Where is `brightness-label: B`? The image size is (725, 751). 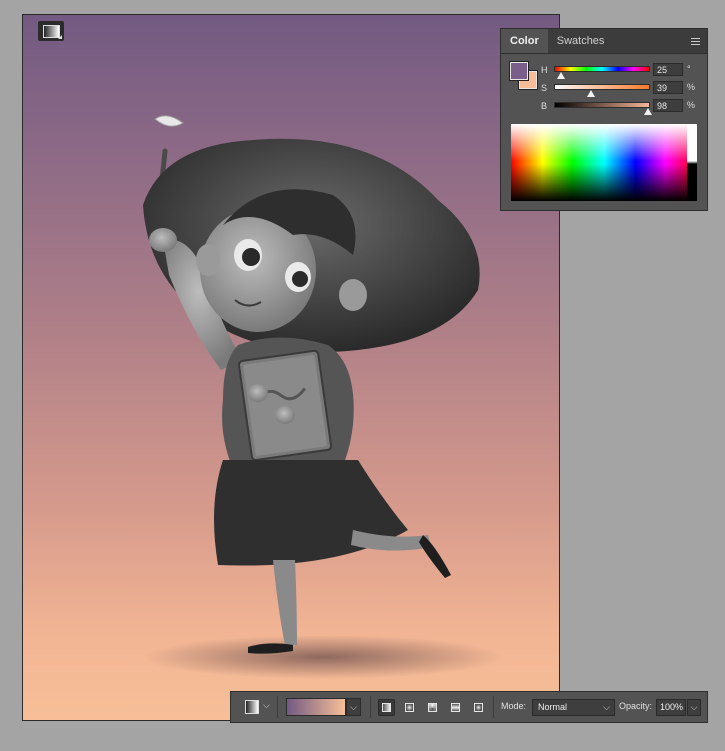
brightness-label: B is located at coordinates (544, 106).